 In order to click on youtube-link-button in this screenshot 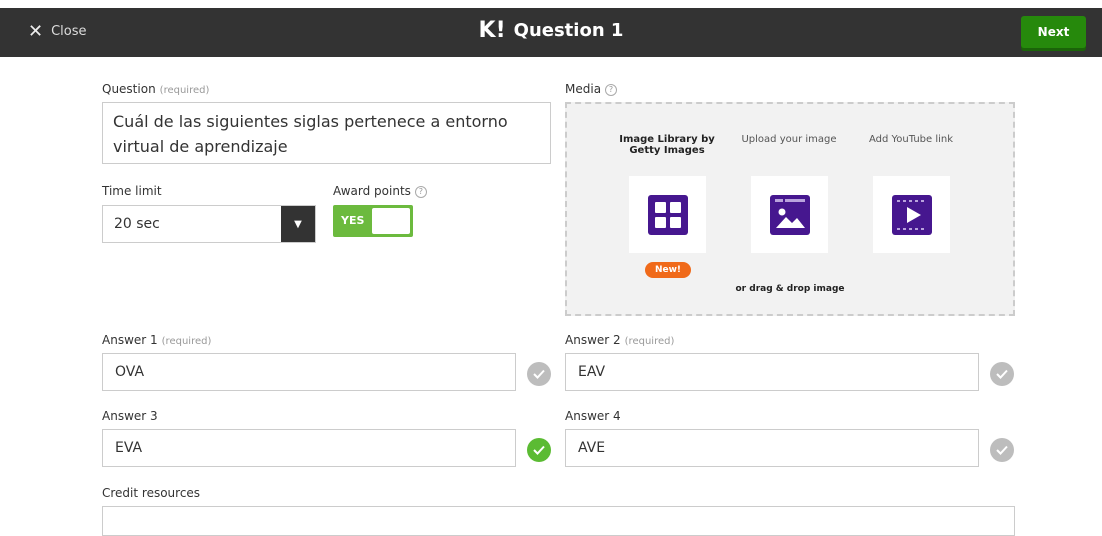, I will do `click(911, 214)`.